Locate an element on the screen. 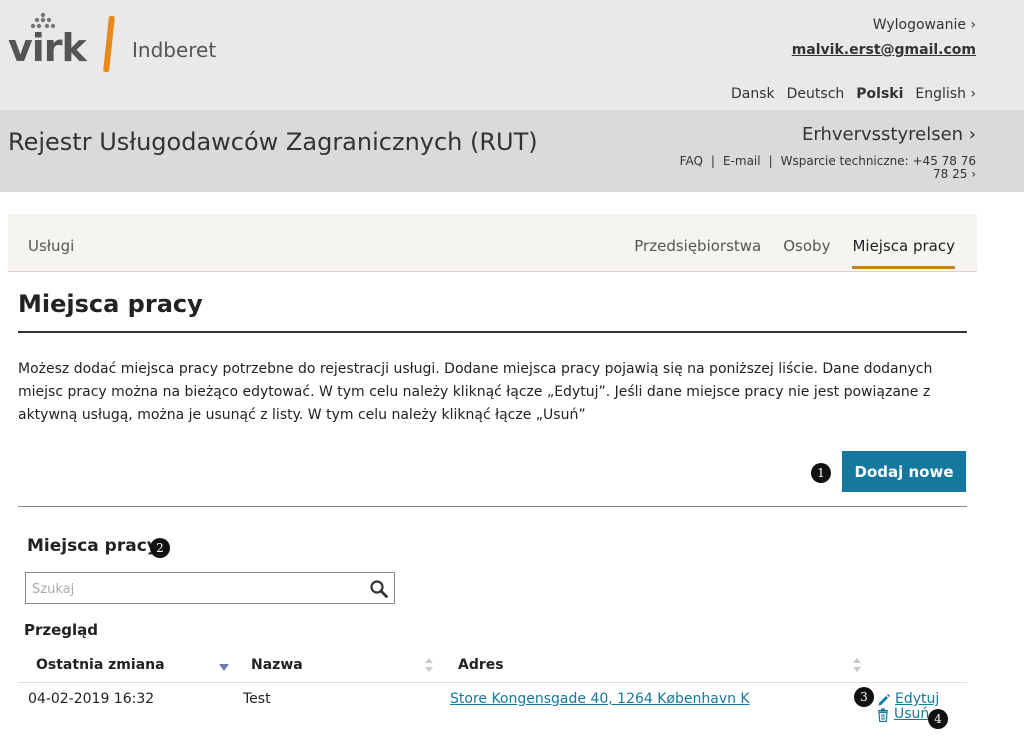  logo-text: virk is located at coordinates (47, 48).